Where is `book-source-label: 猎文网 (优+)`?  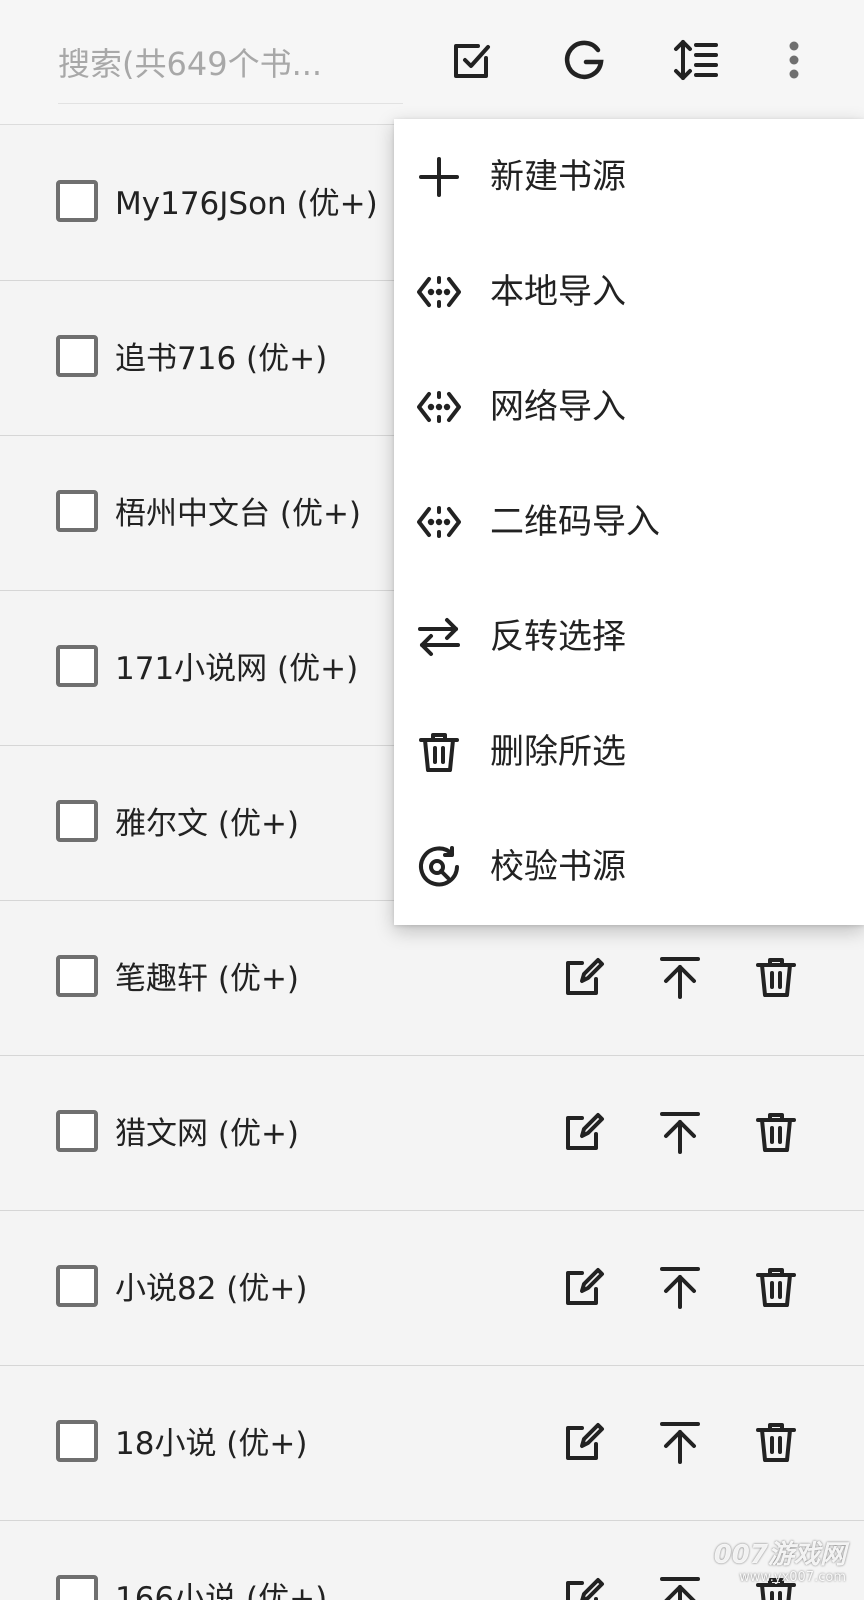
book-source-label: 猎文网 (优+) is located at coordinates (207, 1134).